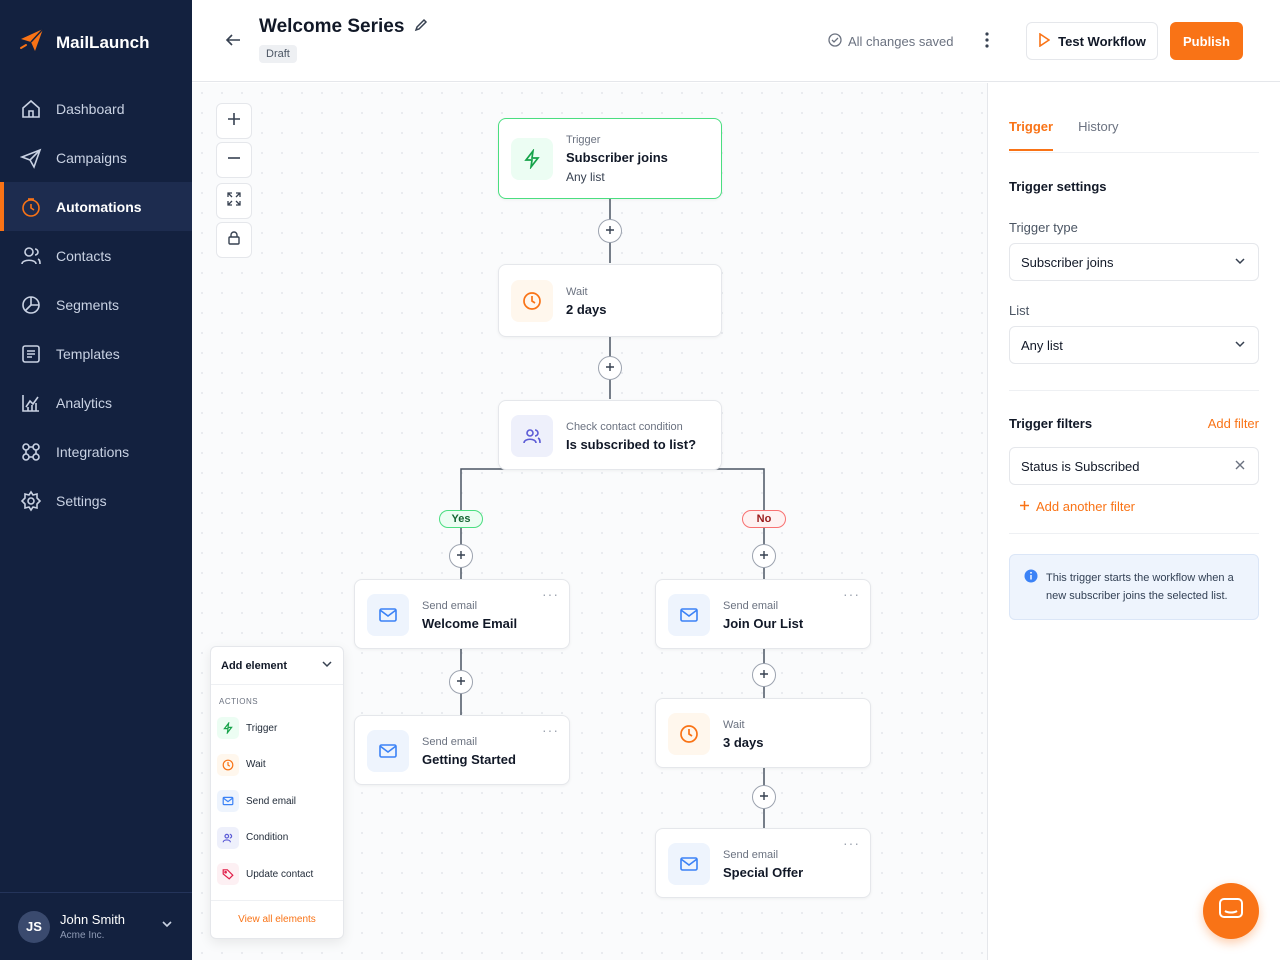 This screenshot has height=960, width=1280. Describe the element at coordinates (532, 159) in the screenshot. I see `bolt-icon` at that location.